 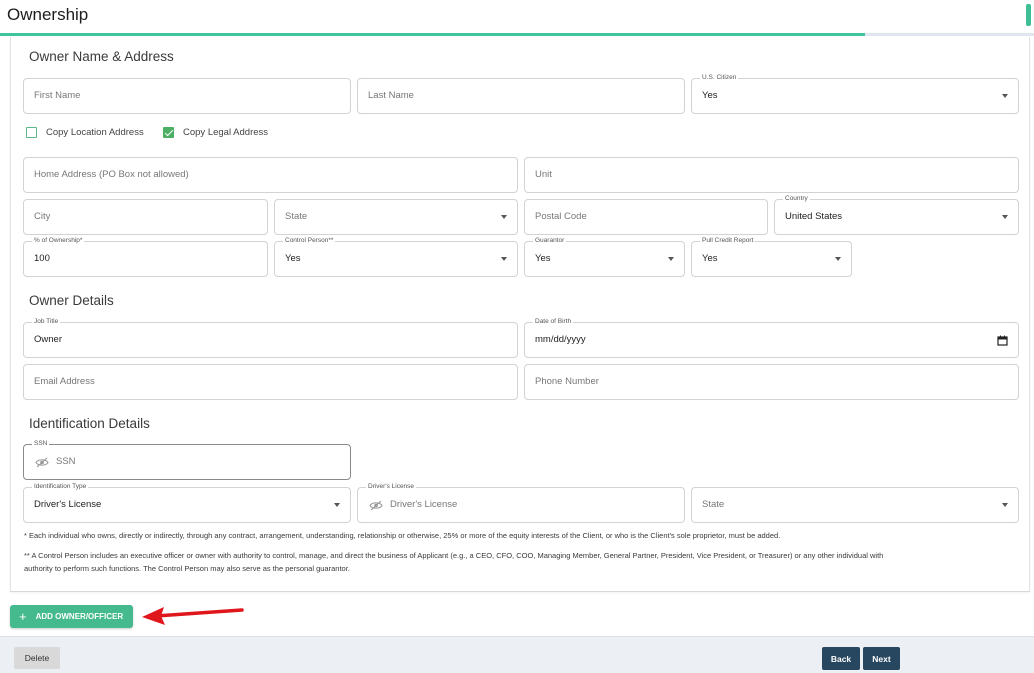 What do you see at coordinates (64, 381) in the screenshot?
I see `email-address-placeholder: Email Address` at bounding box center [64, 381].